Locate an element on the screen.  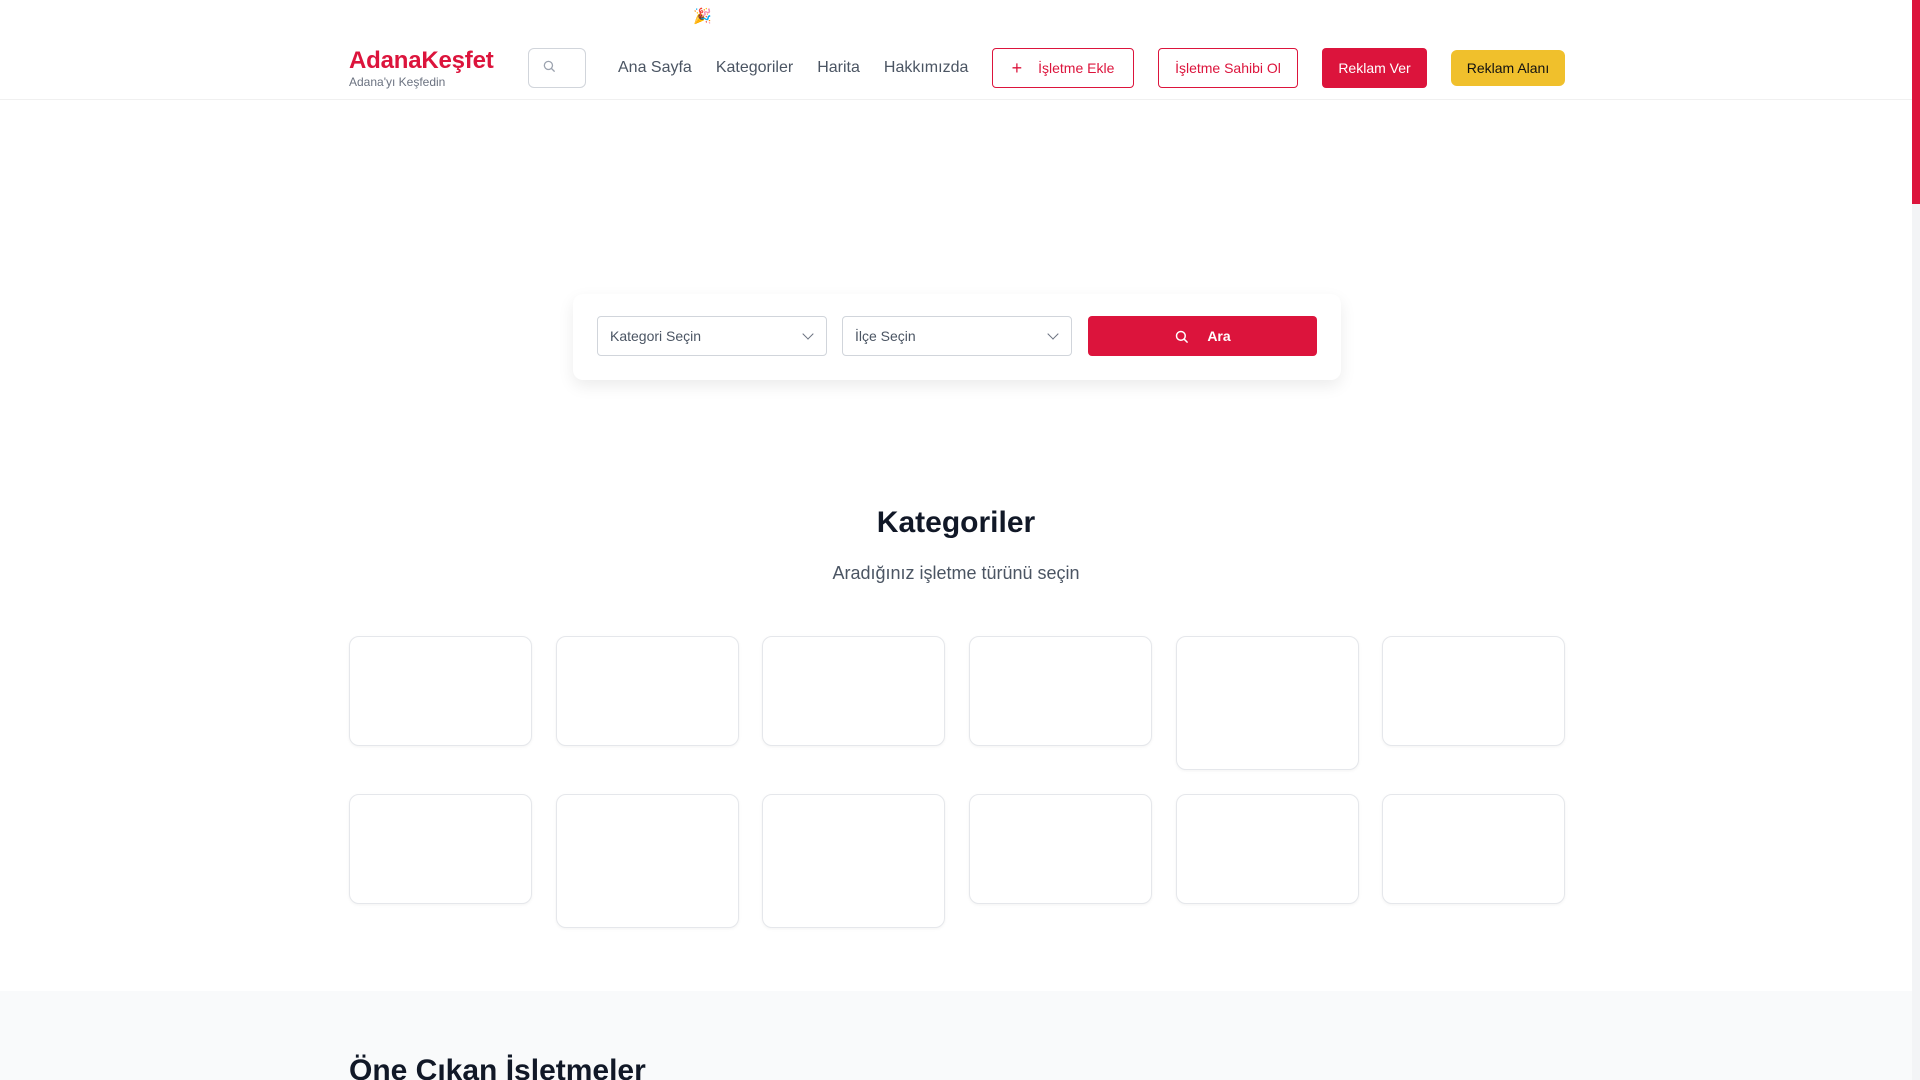
page-scrollbar is located at coordinates (1916, 540).